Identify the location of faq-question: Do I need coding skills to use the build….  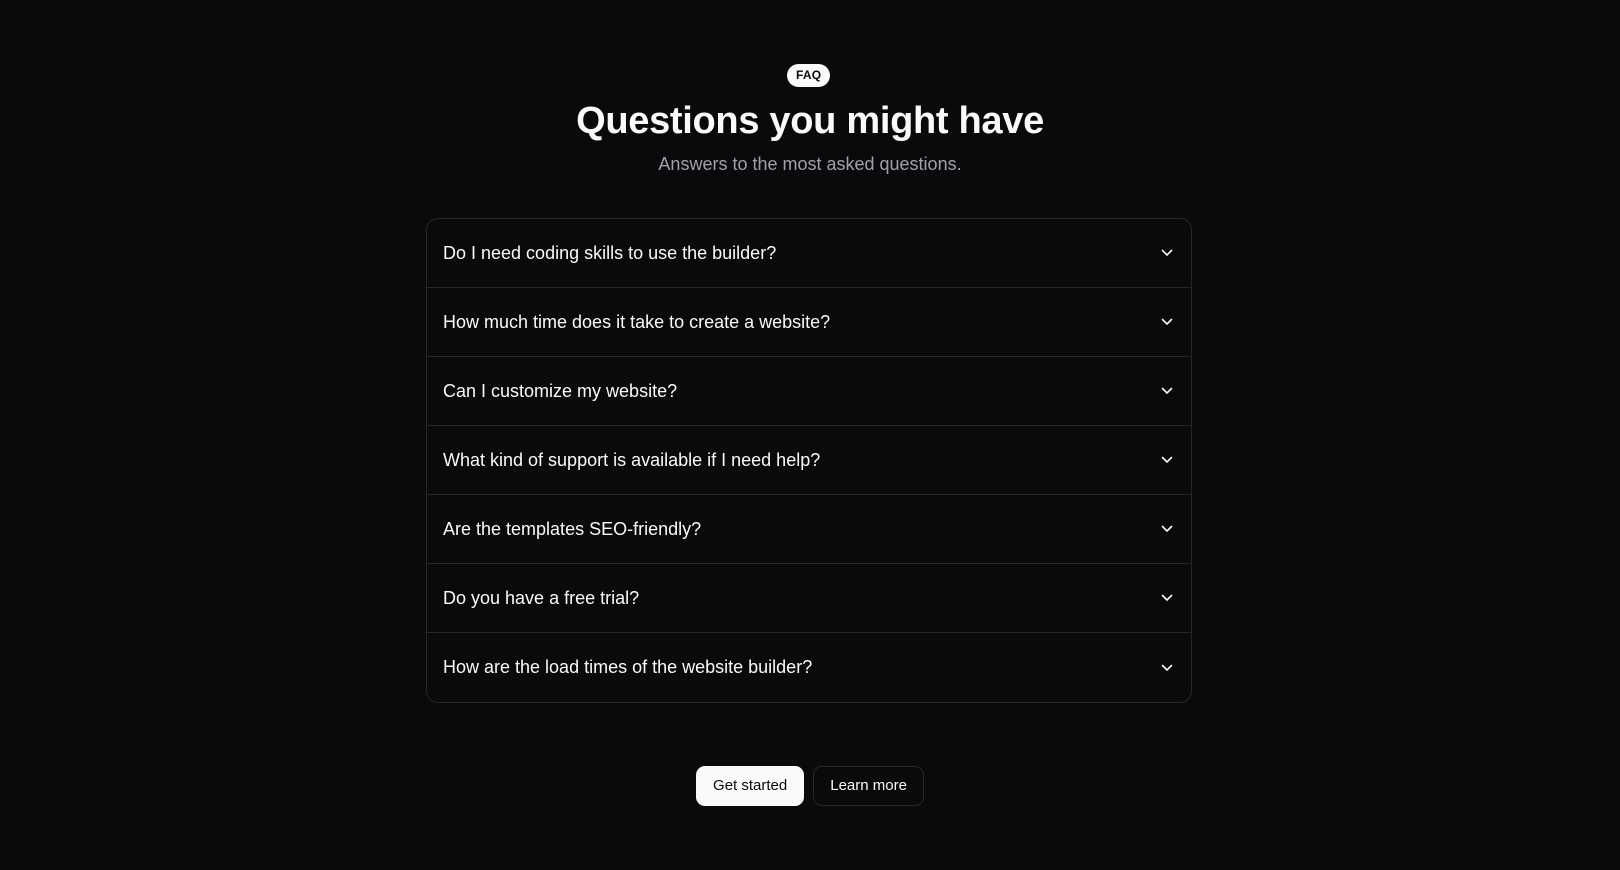
(610, 252).